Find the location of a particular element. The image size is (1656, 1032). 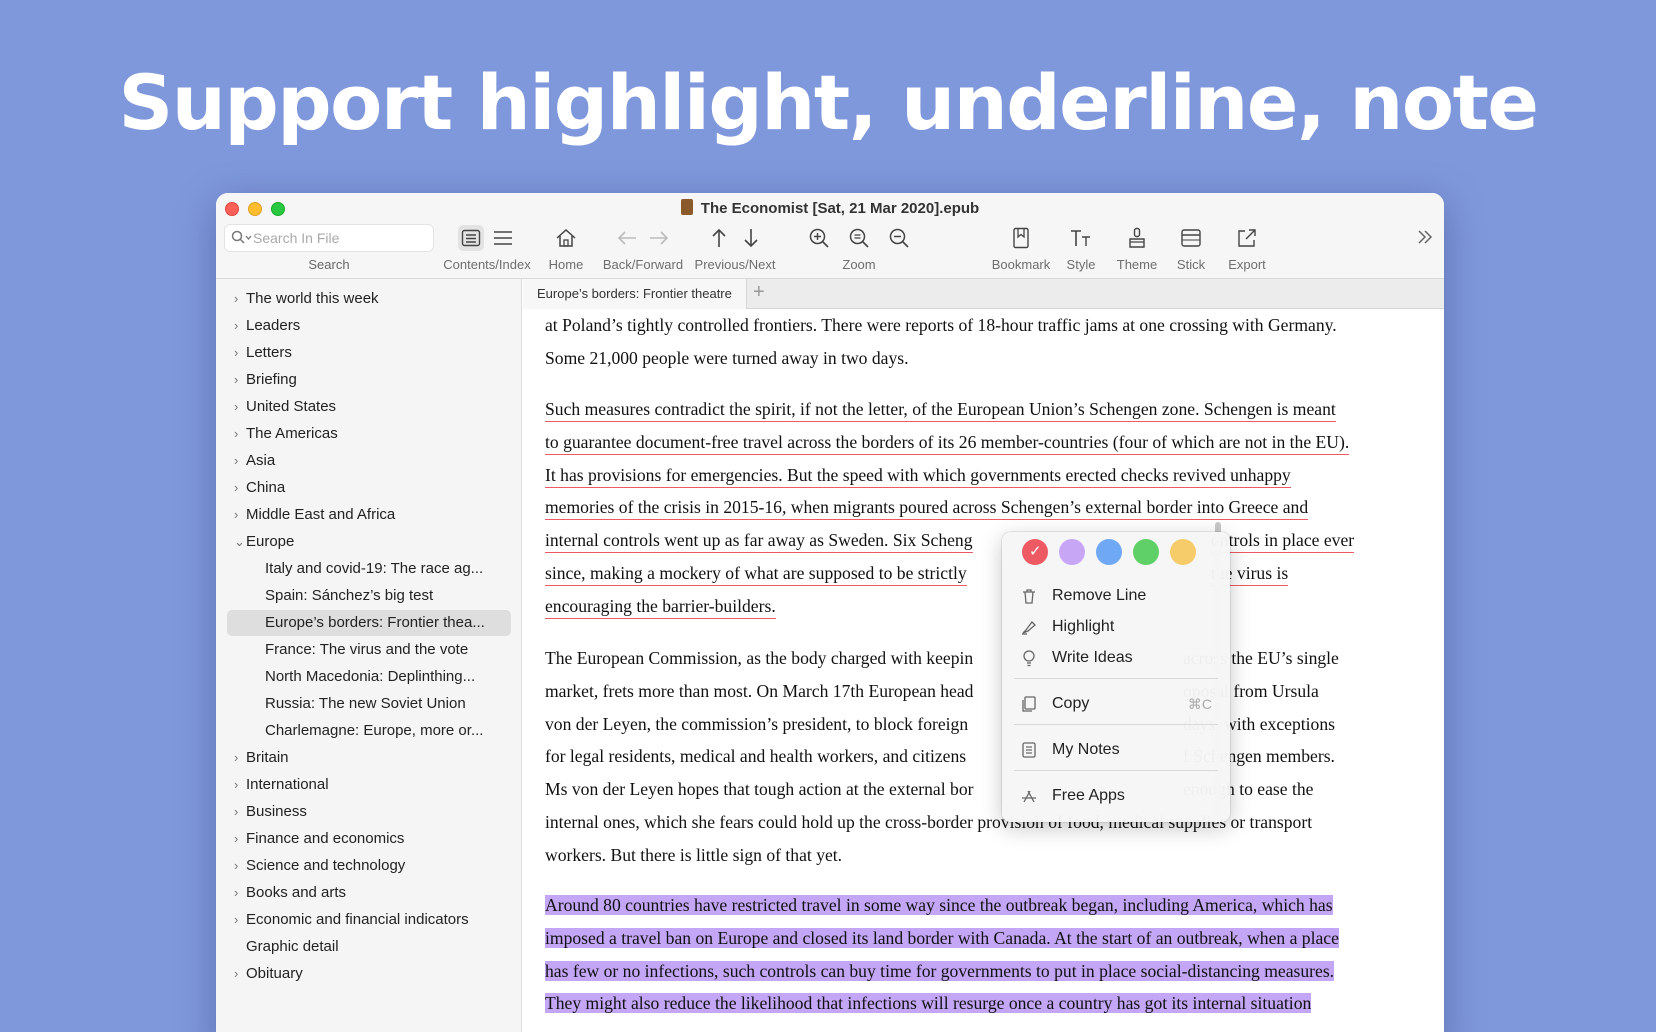

theme-label: Theme is located at coordinates (1137, 264).